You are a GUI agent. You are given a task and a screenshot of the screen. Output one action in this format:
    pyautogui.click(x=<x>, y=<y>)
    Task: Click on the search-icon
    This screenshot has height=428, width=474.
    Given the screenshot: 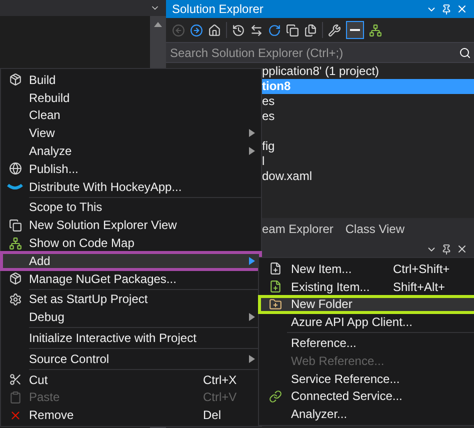 What is the action you would take?
    pyautogui.click(x=465, y=52)
    